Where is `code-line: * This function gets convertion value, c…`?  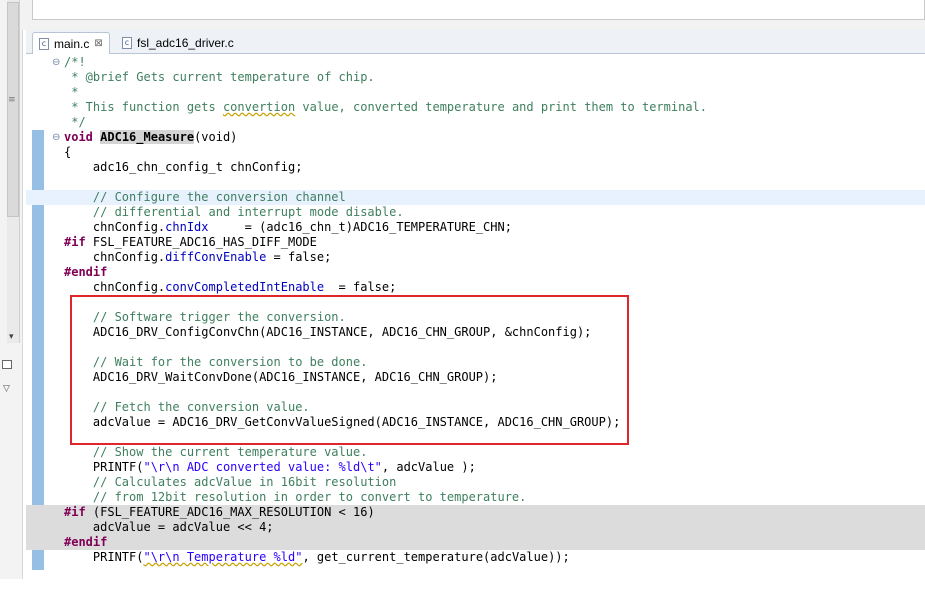 code-line: * This function gets convertion value, c… is located at coordinates (386, 107).